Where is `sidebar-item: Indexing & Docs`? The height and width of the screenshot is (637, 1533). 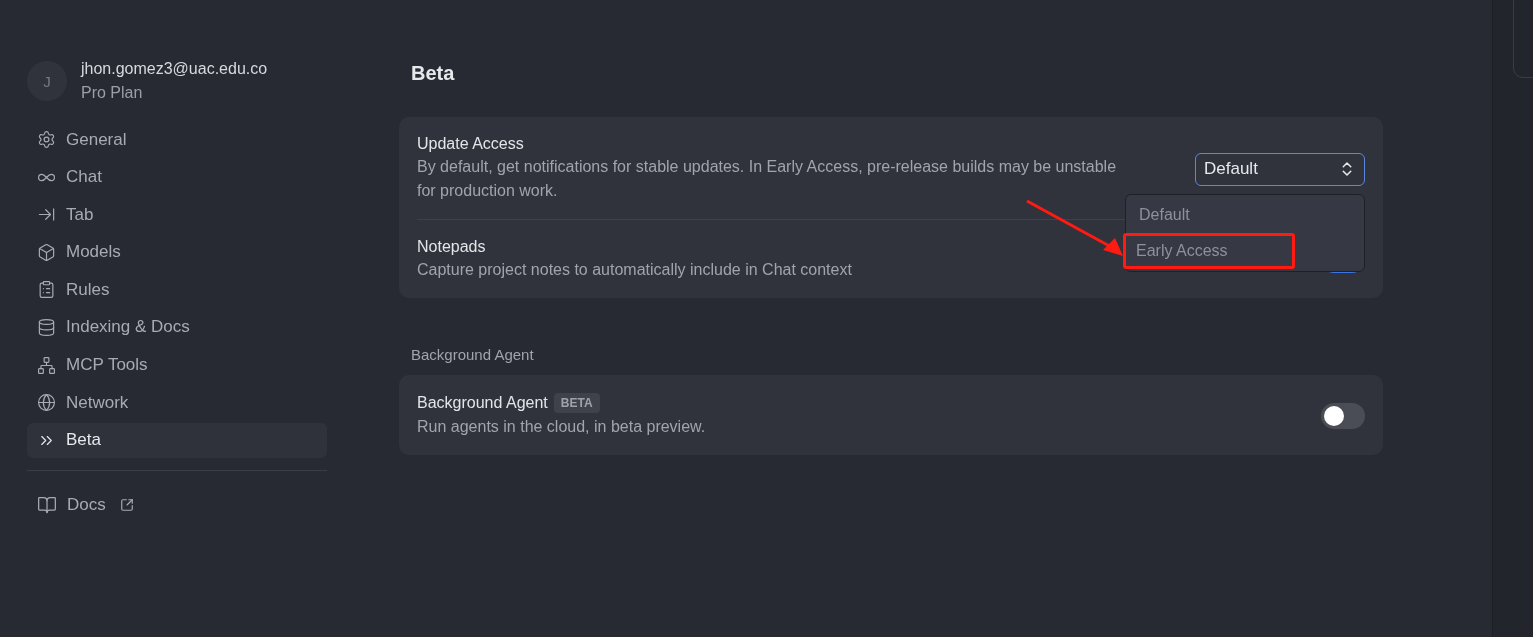 sidebar-item: Indexing & Docs is located at coordinates (177, 327).